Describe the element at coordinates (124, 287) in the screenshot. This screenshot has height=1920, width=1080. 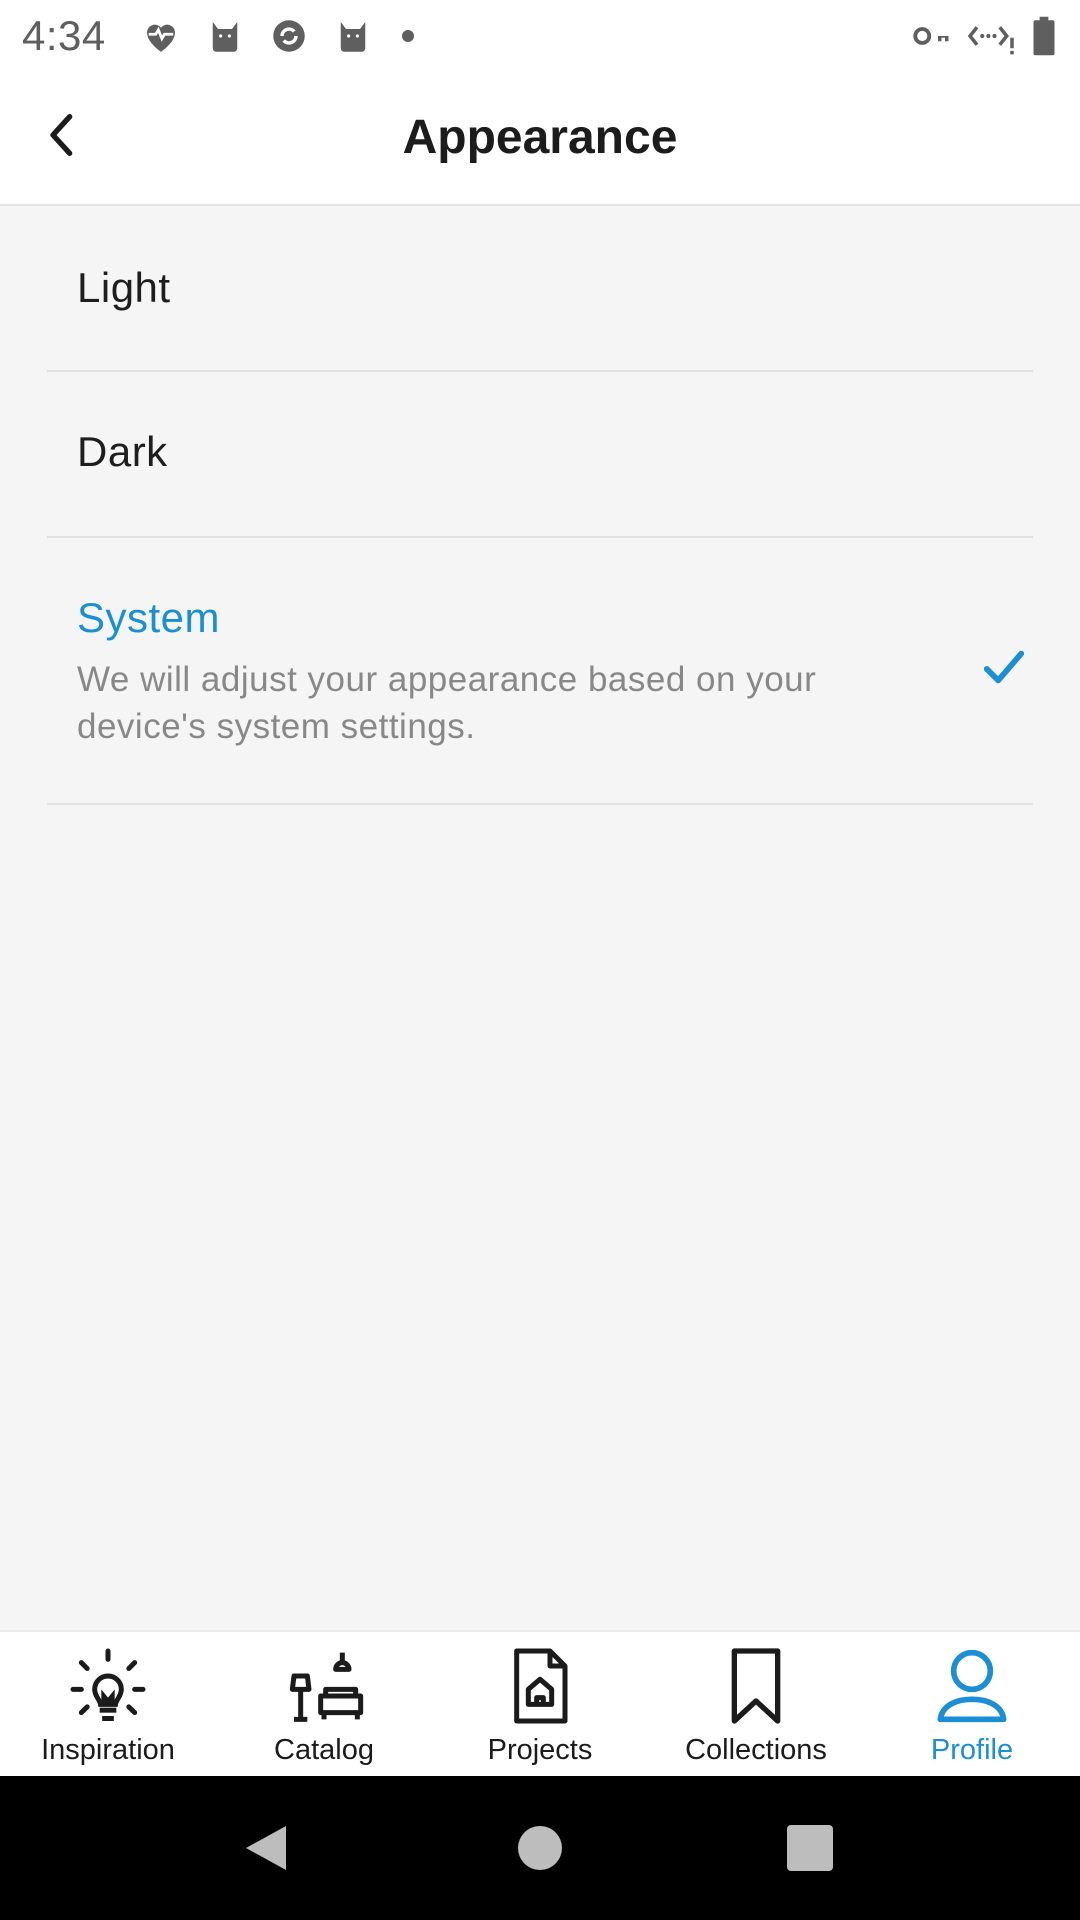
I see `option-label: Light` at that location.